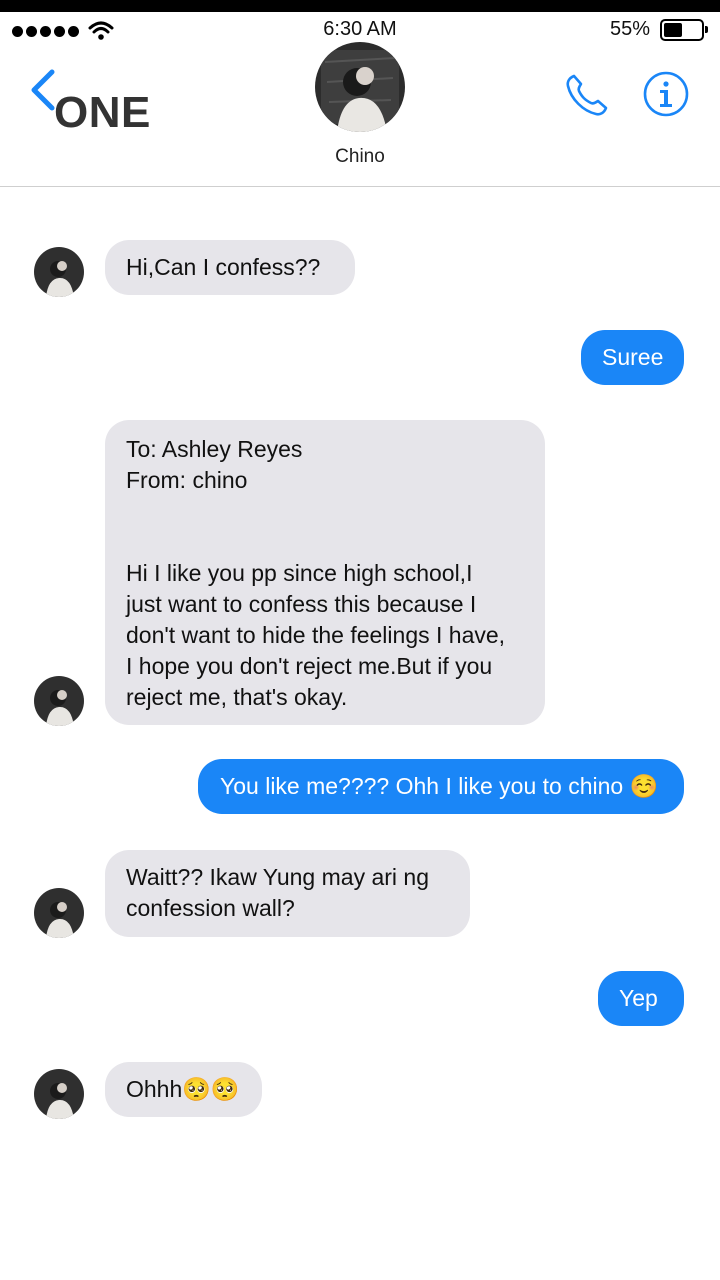 The height and width of the screenshot is (1280, 720). What do you see at coordinates (684, 30) in the screenshot?
I see `battery-icon` at bounding box center [684, 30].